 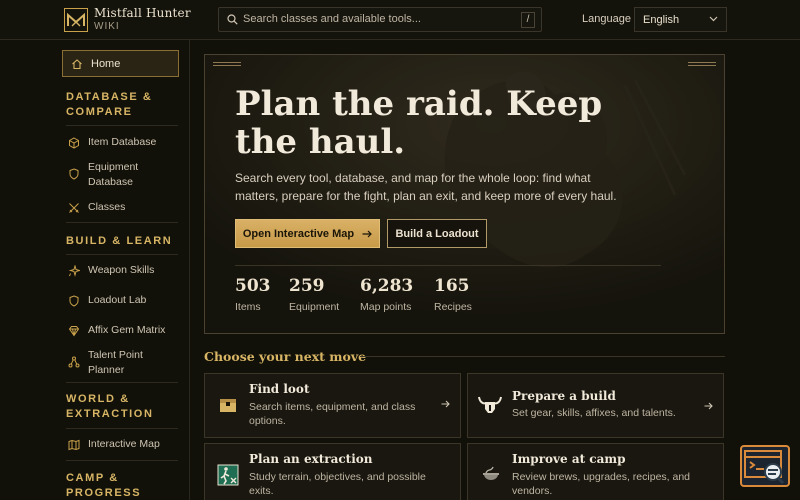 What do you see at coordinates (594, 413) in the screenshot?
I see `card-description: Set gear, skills, affixes, and talents.` at bounding box center [594, 413].